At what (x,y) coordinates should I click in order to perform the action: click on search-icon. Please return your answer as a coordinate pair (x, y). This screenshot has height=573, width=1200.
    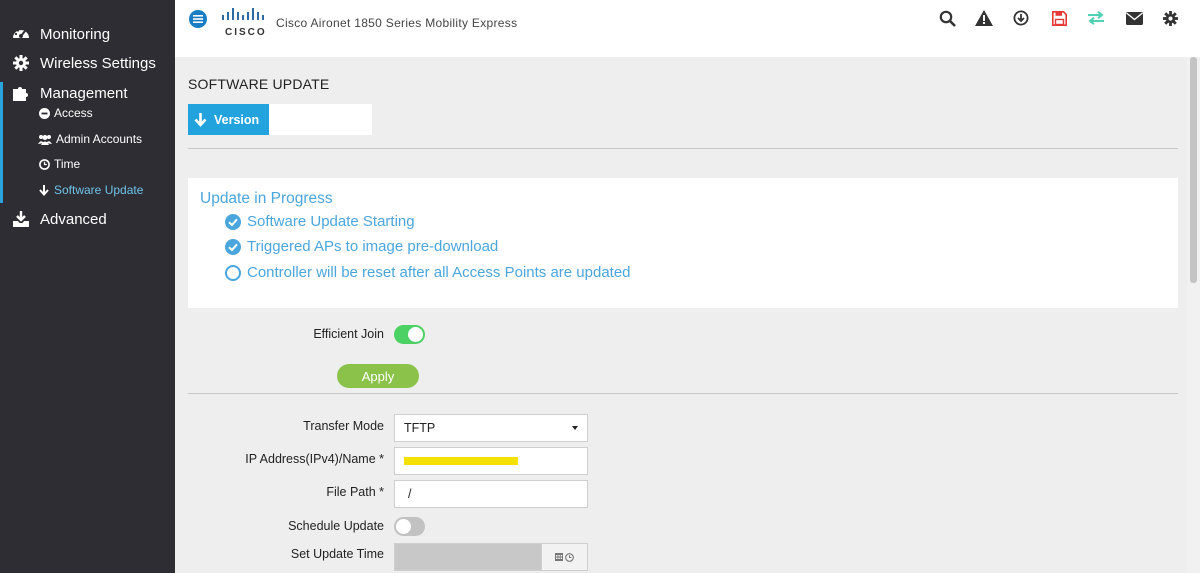
    Looking at the image, I should click on (947, 18).